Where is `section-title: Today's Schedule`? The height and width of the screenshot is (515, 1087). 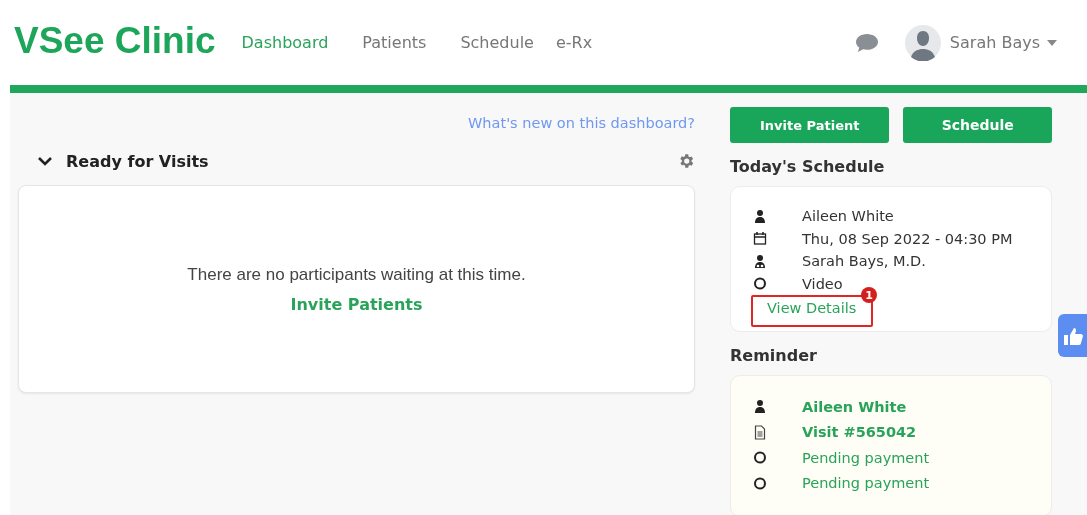 section-title: Today's Schedule is located at coordinates (808, 166).